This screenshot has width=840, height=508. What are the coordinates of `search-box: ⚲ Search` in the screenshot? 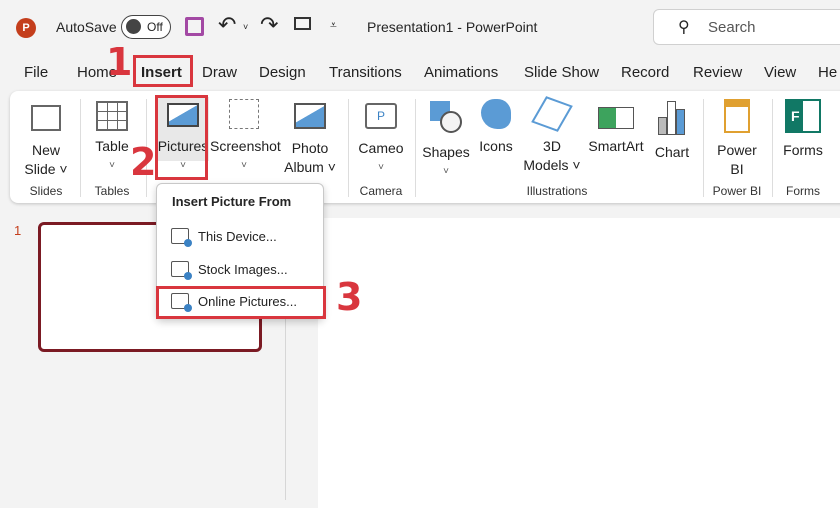 It's located at (746, 27).